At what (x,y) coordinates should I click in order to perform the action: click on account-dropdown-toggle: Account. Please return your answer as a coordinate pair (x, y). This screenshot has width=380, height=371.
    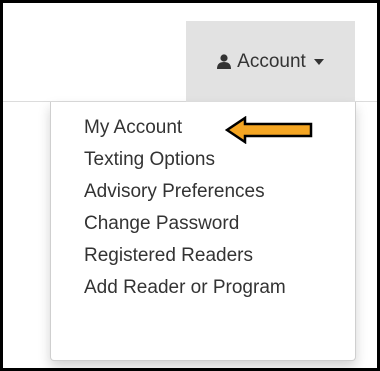
    Looking at the image, I should click on (270, 61).